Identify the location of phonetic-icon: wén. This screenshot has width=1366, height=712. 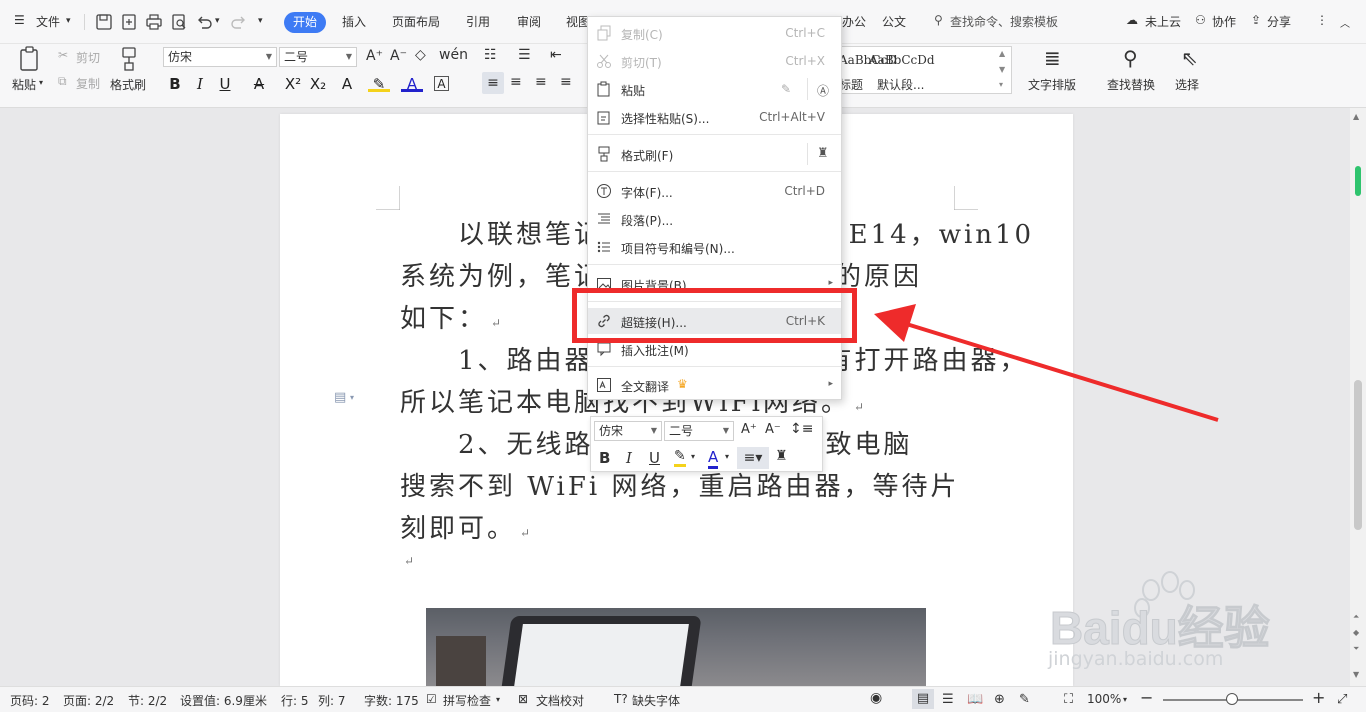
(453, 55).